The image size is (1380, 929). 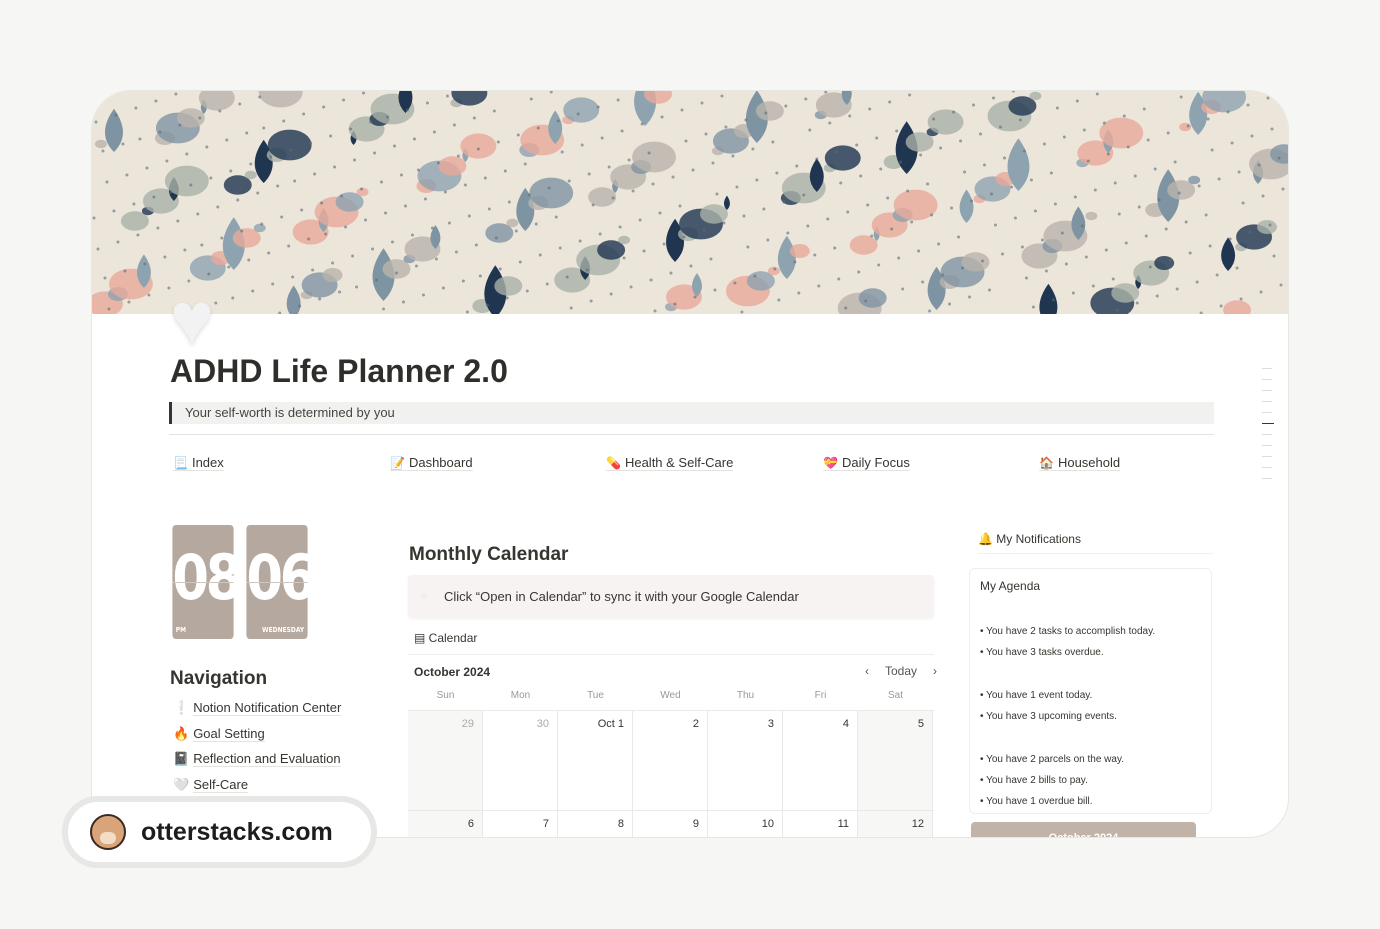 What do you see at coordinates (221, 784) in the screenshot?
I see `nav-label: Self-Care` at bounding box center [221, 784].